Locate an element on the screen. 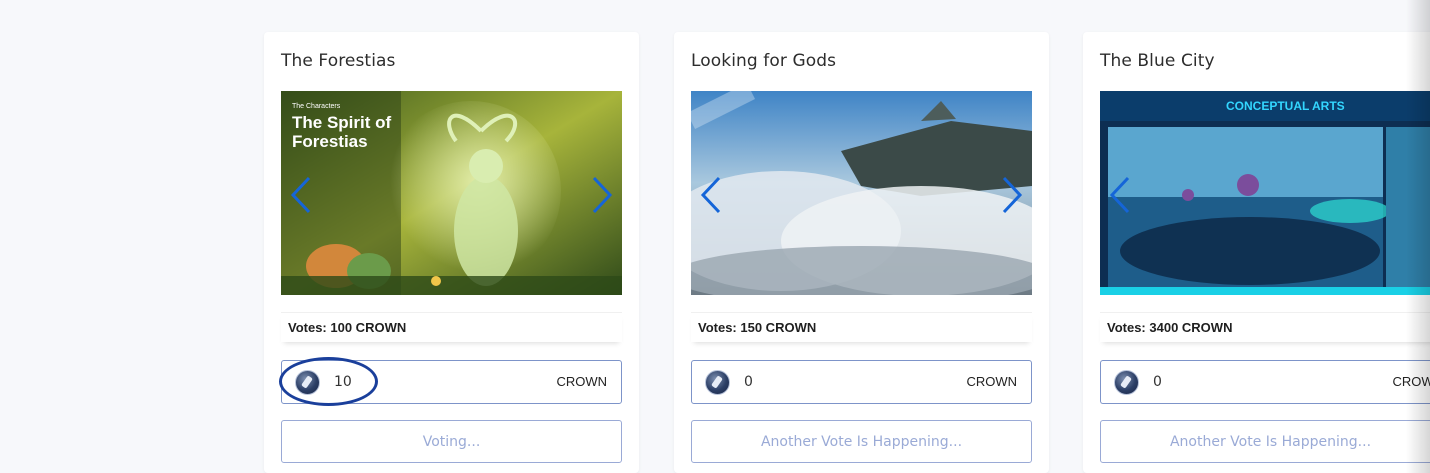 This screenshot has width=1430, height=473. blue-city-artwork-image: CONCEPTUAL ARTS is located at coordinates (1265, 193).